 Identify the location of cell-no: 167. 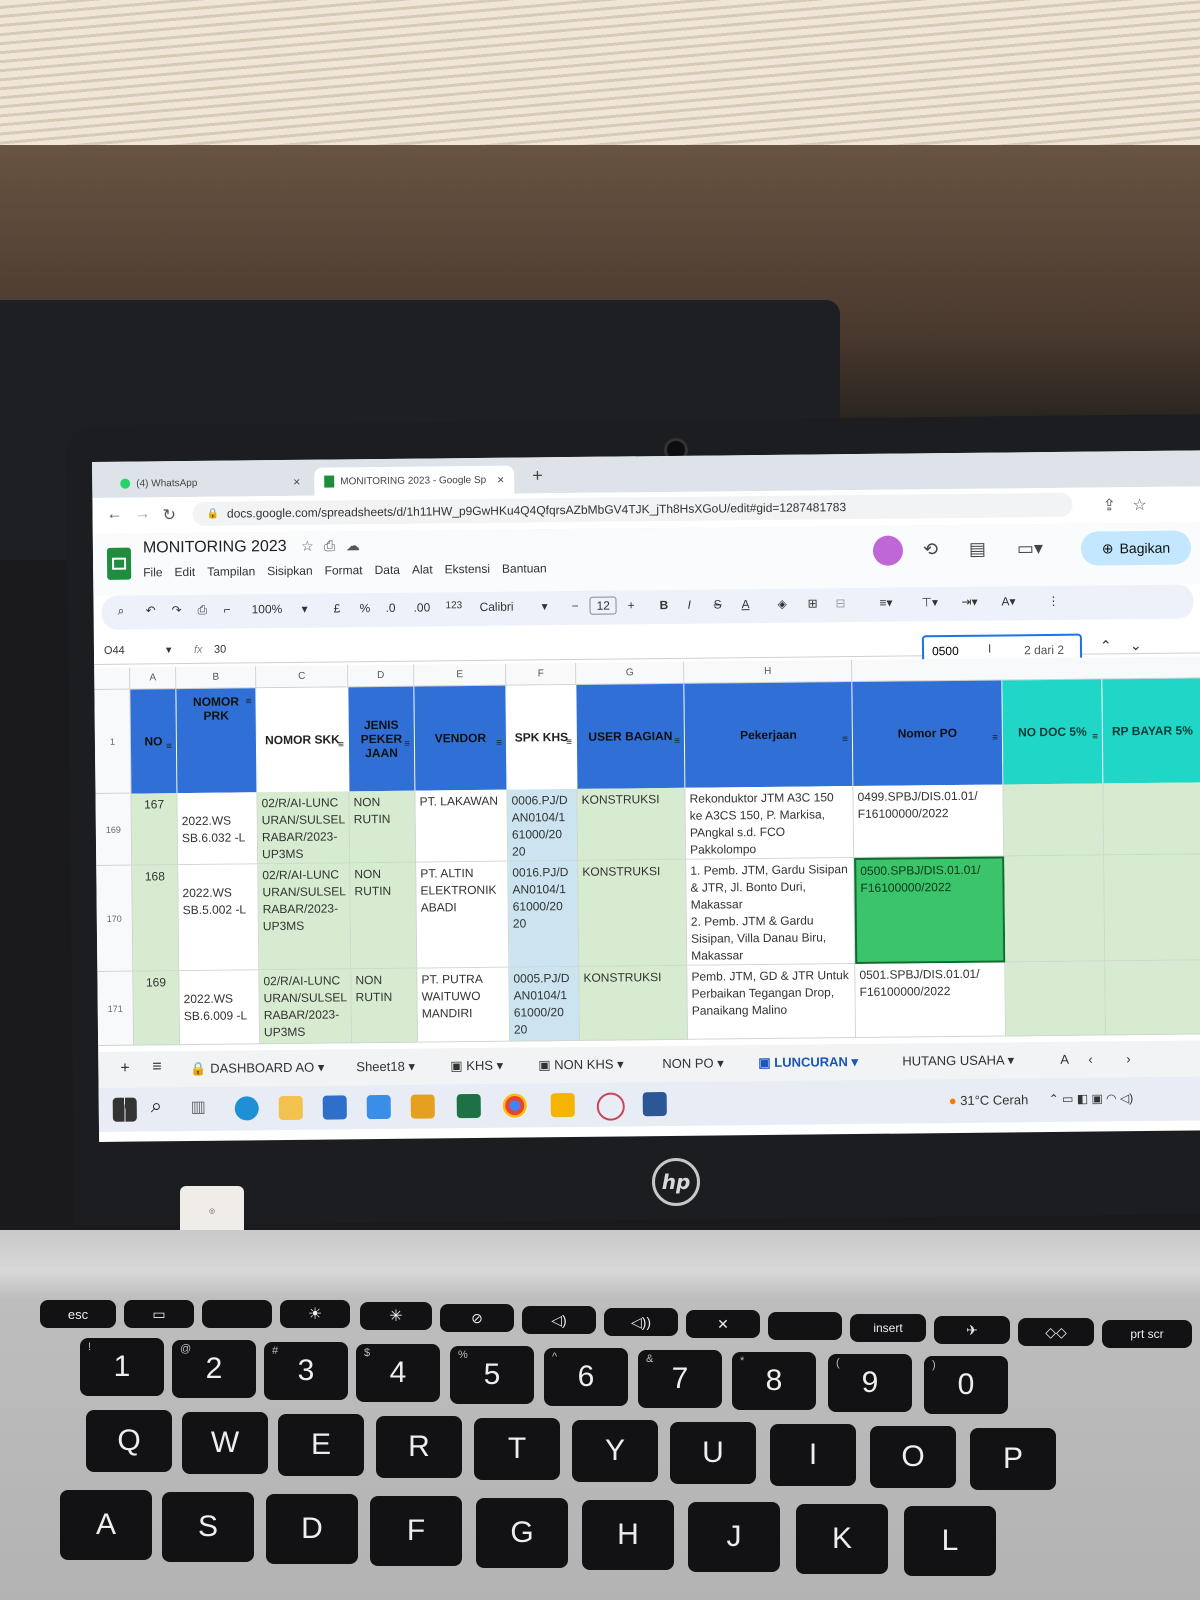
(155, 829).